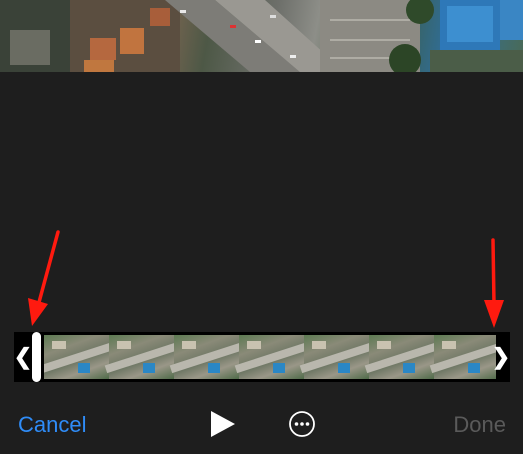 This screenshot has width=523, height=454. What do you see at coordinates (494, 283) in the screenshot?
I see `right-red-arrow-annotation` at bounding box center [494, 283].